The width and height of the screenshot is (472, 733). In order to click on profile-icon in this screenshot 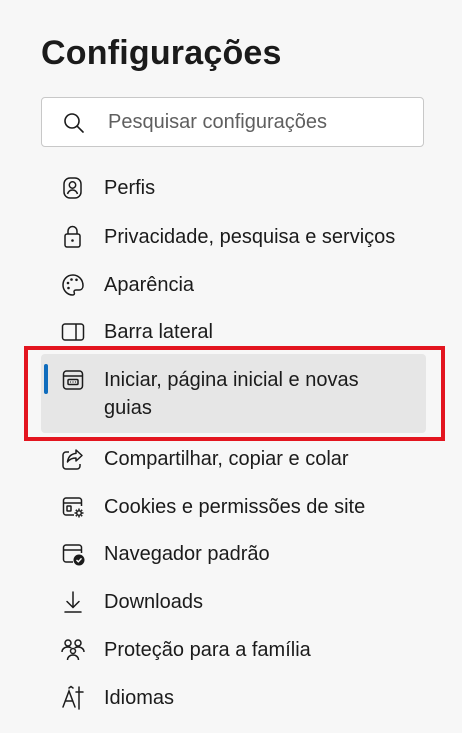, I will do `click(73, 188)`.